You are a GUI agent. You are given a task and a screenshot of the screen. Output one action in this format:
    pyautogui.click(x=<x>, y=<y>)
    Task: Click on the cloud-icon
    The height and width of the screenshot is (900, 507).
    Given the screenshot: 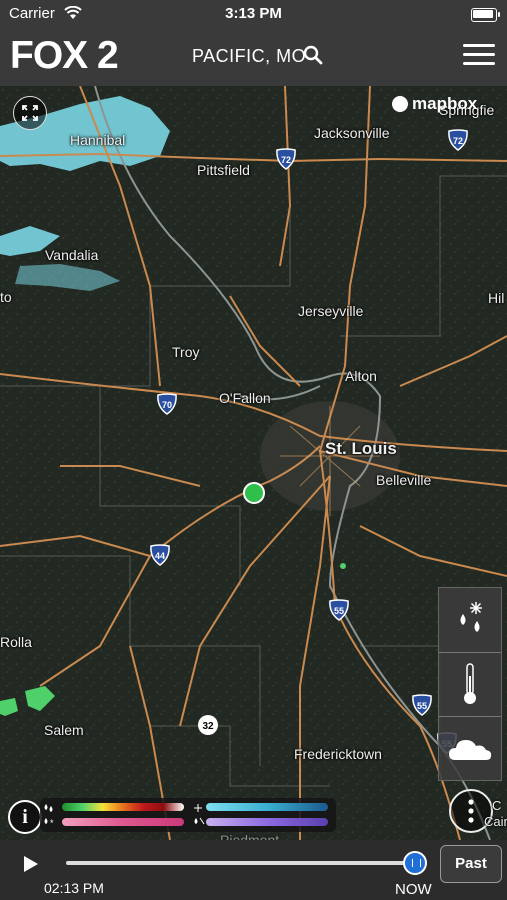 What is the action you would take?
    pyautogui.click(x=470, y=750)
    